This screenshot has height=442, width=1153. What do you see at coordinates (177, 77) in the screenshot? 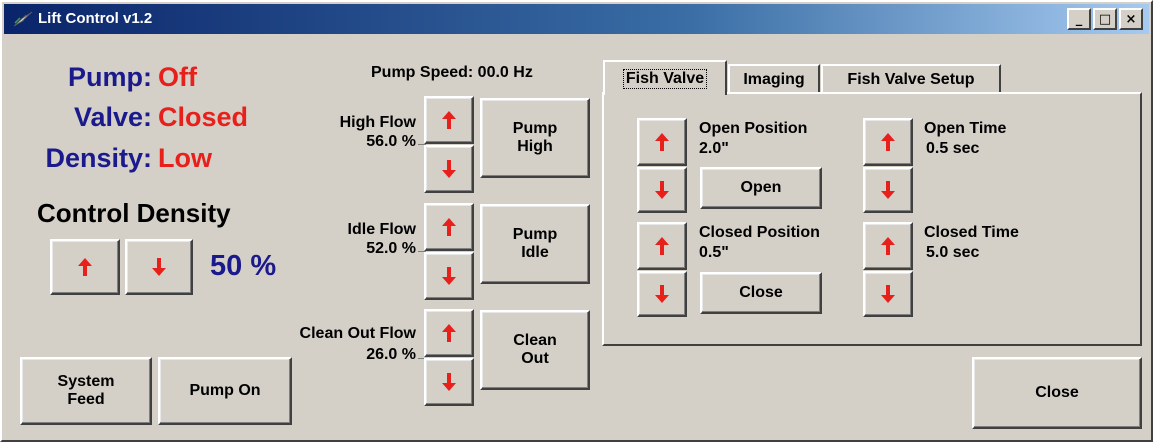
I see `pump-status-value: Off` at bounding box center [177, 77].